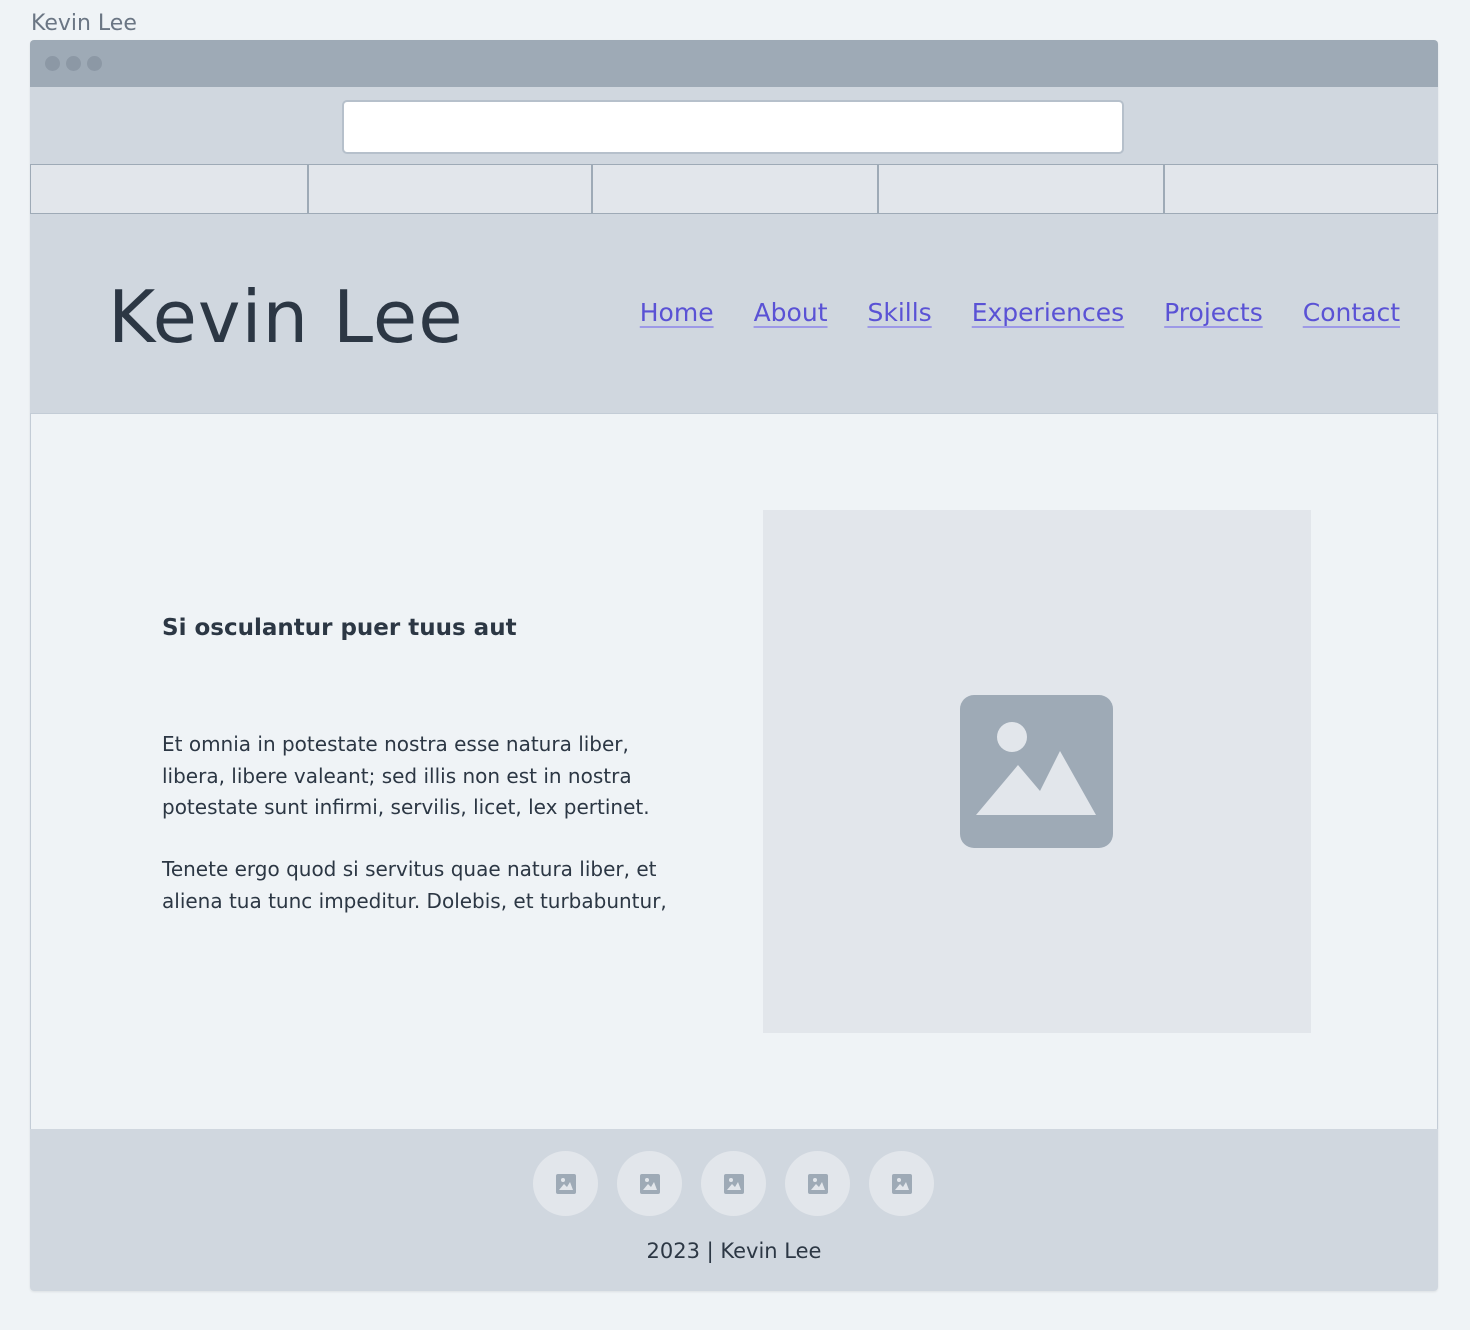 The width and height of the screenshot is (1470, 1330). What do you see at coordinates (94, 63) in the screenshot?
I see `maximize-dot-icon` at bounding box center [94, 63].